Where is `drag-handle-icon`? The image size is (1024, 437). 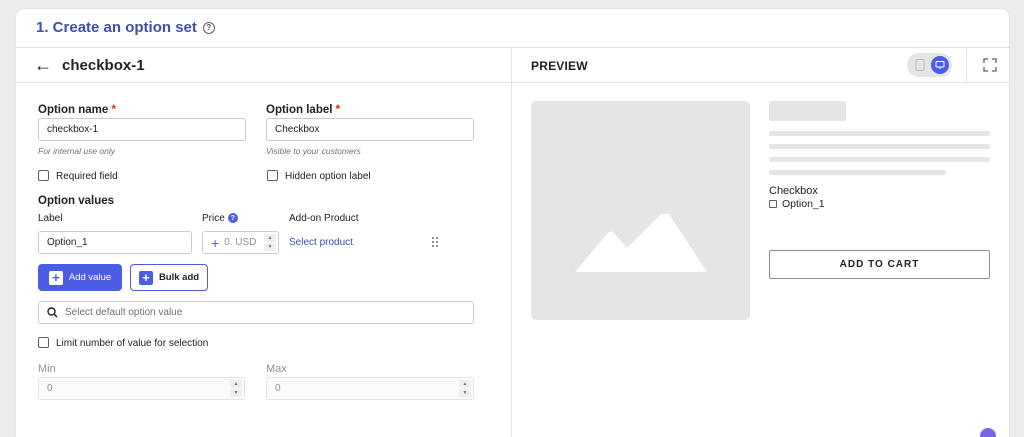 drag-handle-icon is located at coordinates (435, 242).